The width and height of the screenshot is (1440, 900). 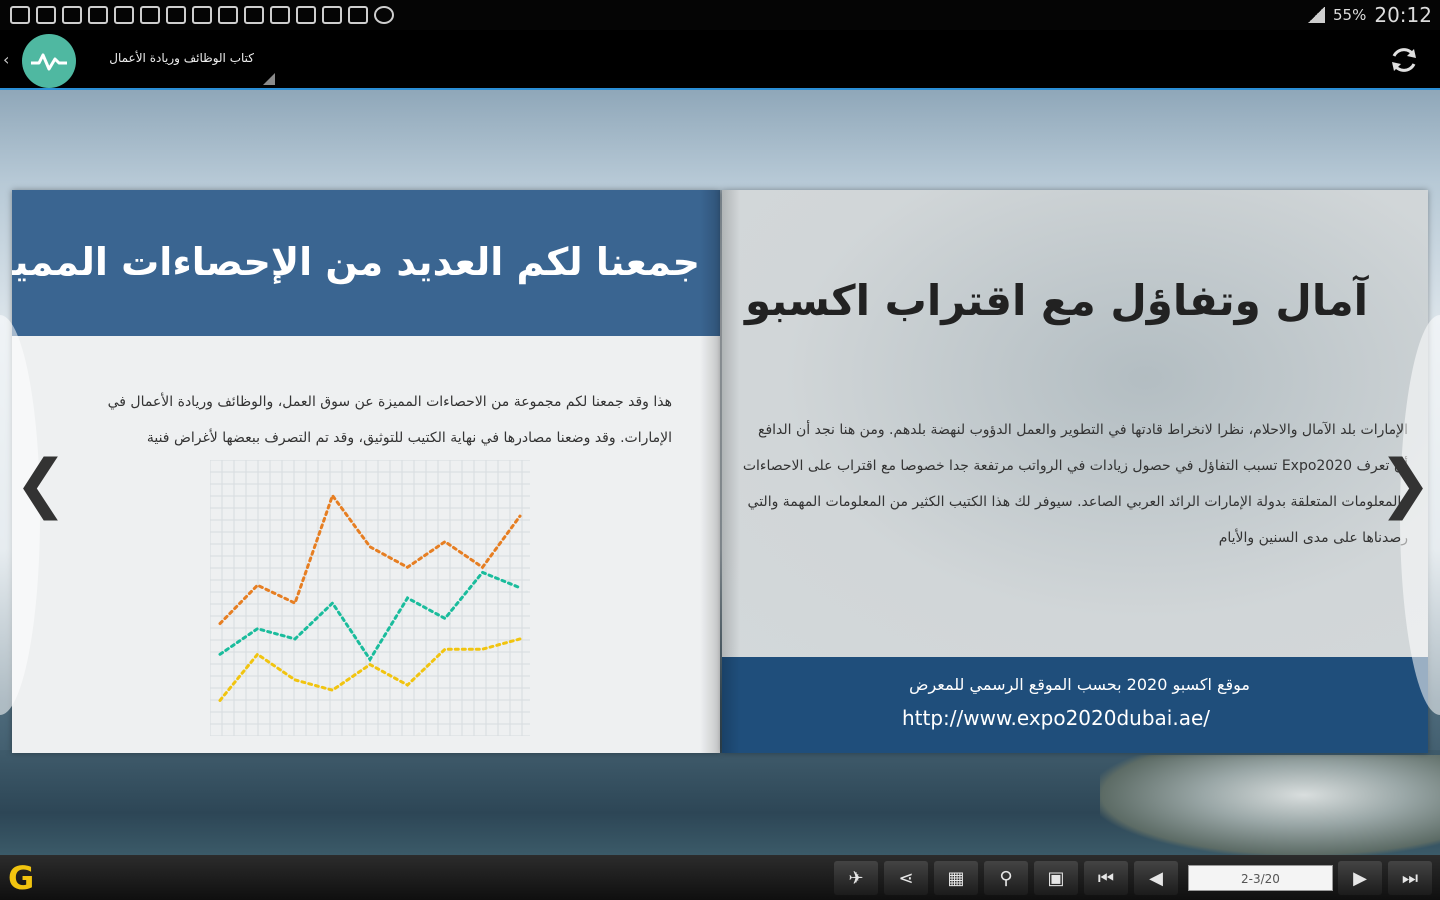 I want to click on pin-button: ✈, so click(x=856, y=878).